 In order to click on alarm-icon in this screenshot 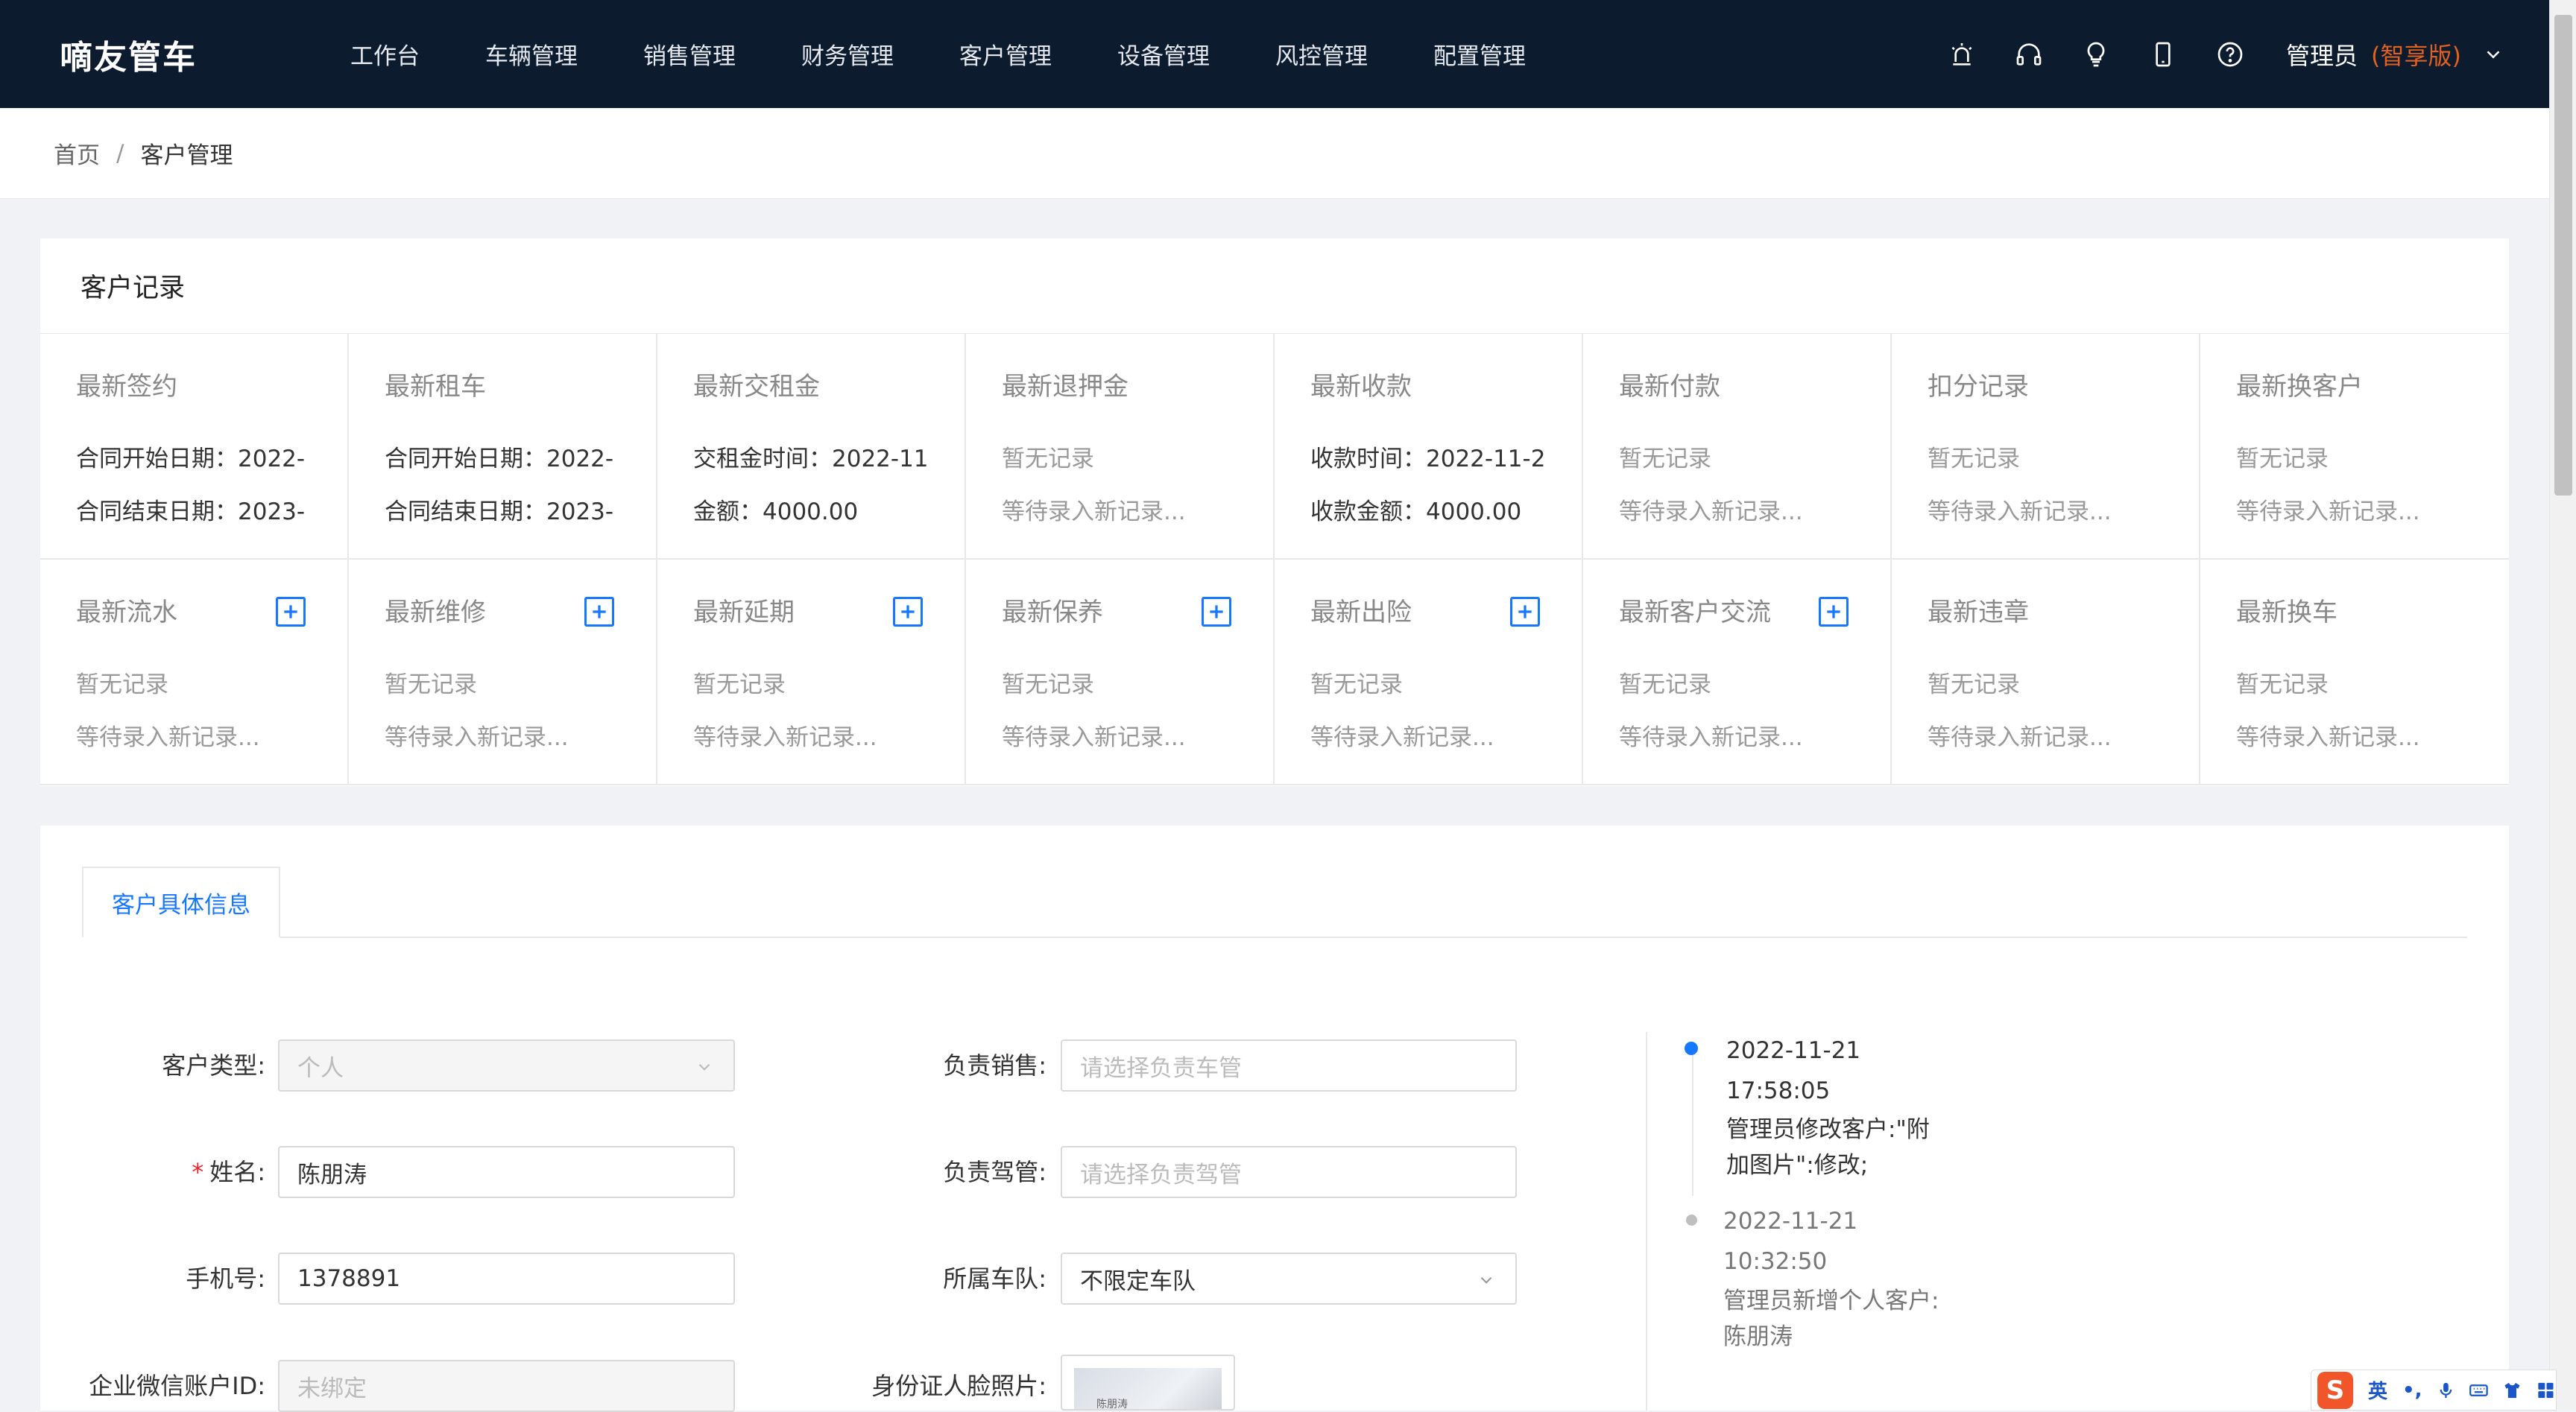, I will do `click(1961, 54)`.